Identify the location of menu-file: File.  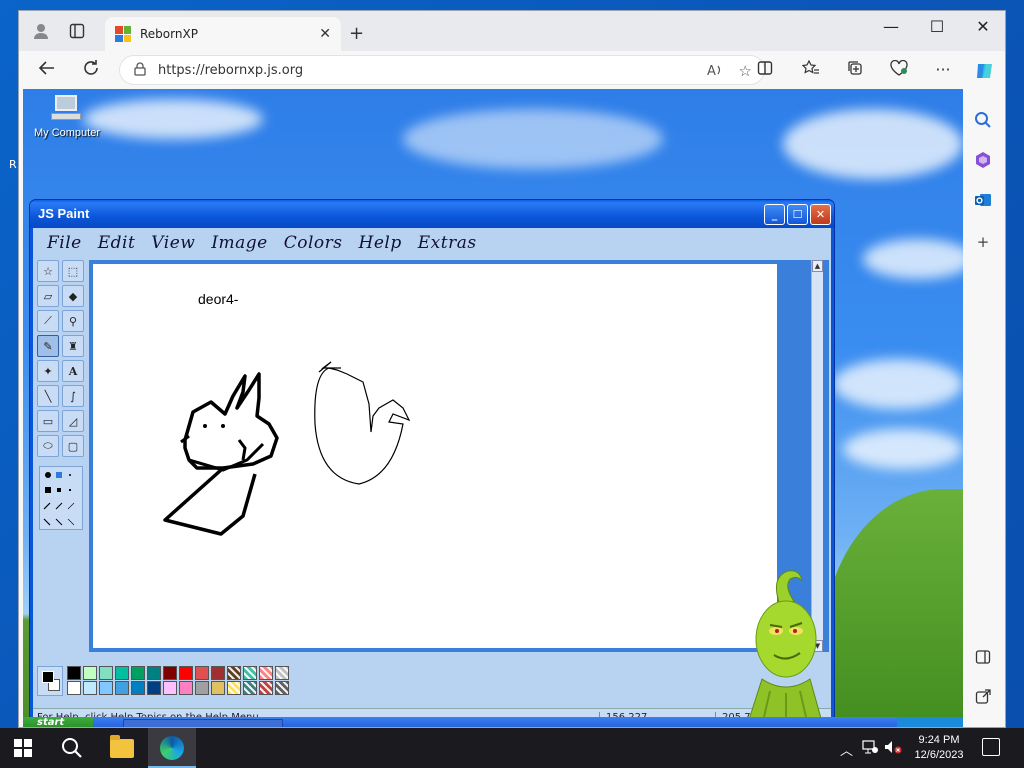
(64, 243).